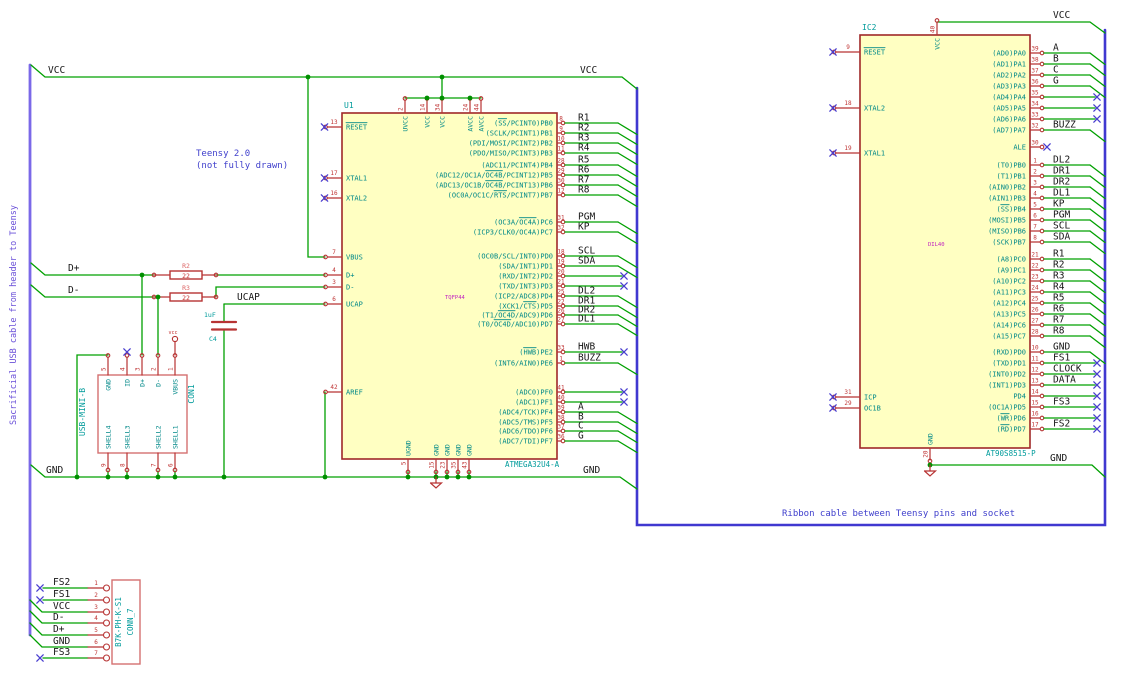 This screenshot has width=1131, height=690. I want to click on net-label: D-, so click(73, 290).